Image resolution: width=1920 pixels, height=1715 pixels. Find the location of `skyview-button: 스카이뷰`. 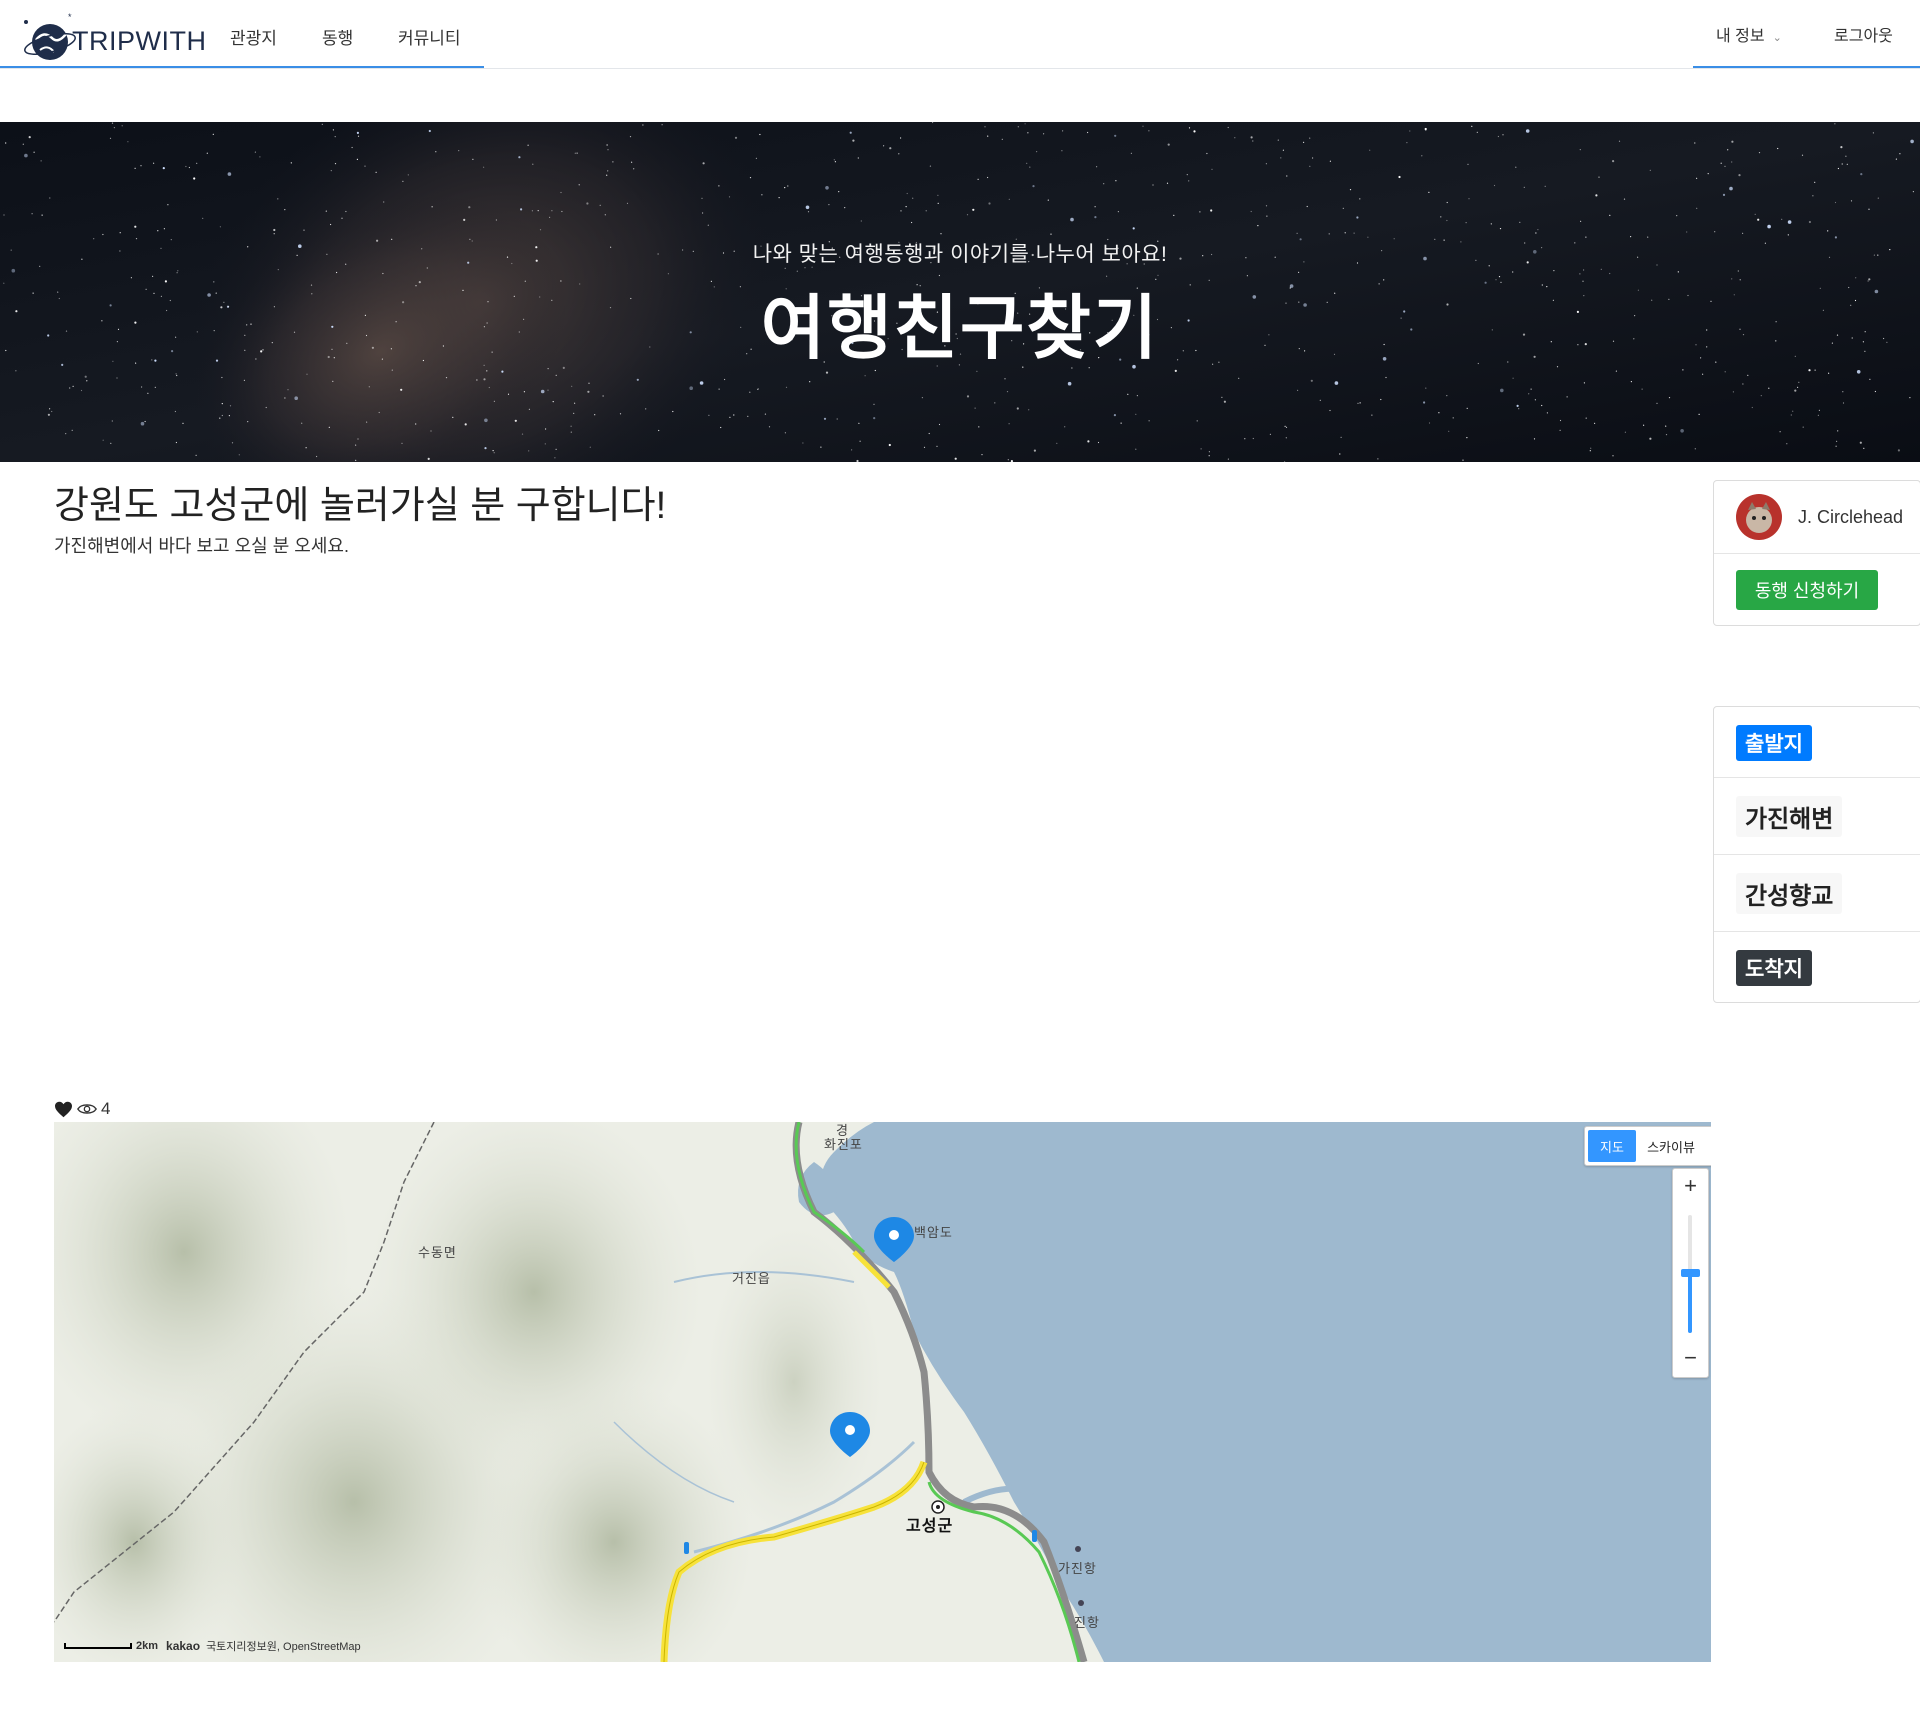

skyview-button: 스카이뷰 is located at coordinates (1671, 1146).